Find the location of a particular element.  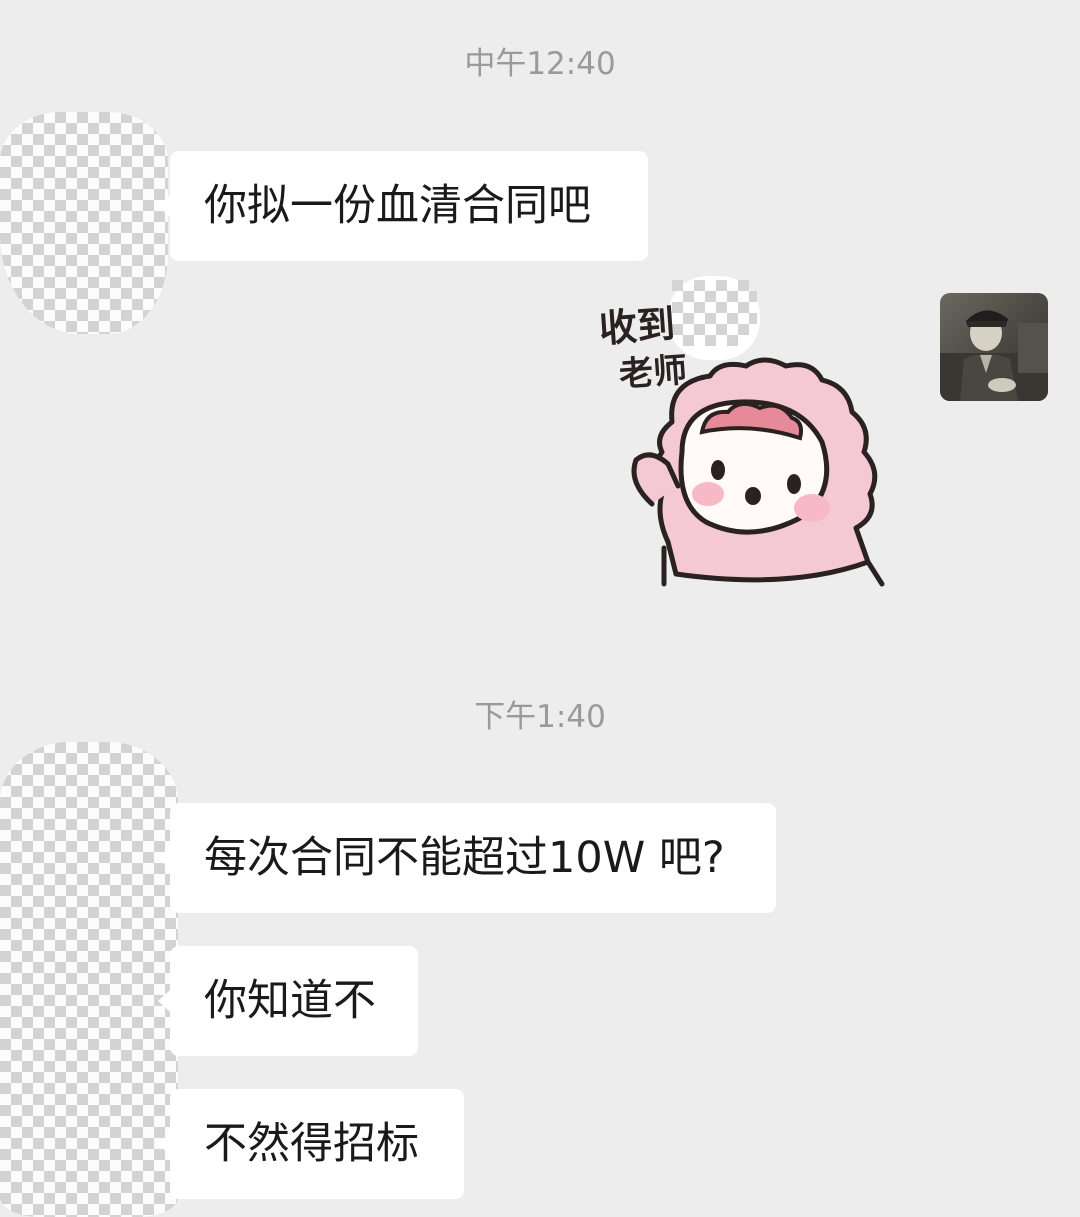

sticker-text-line2: 老师 is located at coordinates (653, 372).